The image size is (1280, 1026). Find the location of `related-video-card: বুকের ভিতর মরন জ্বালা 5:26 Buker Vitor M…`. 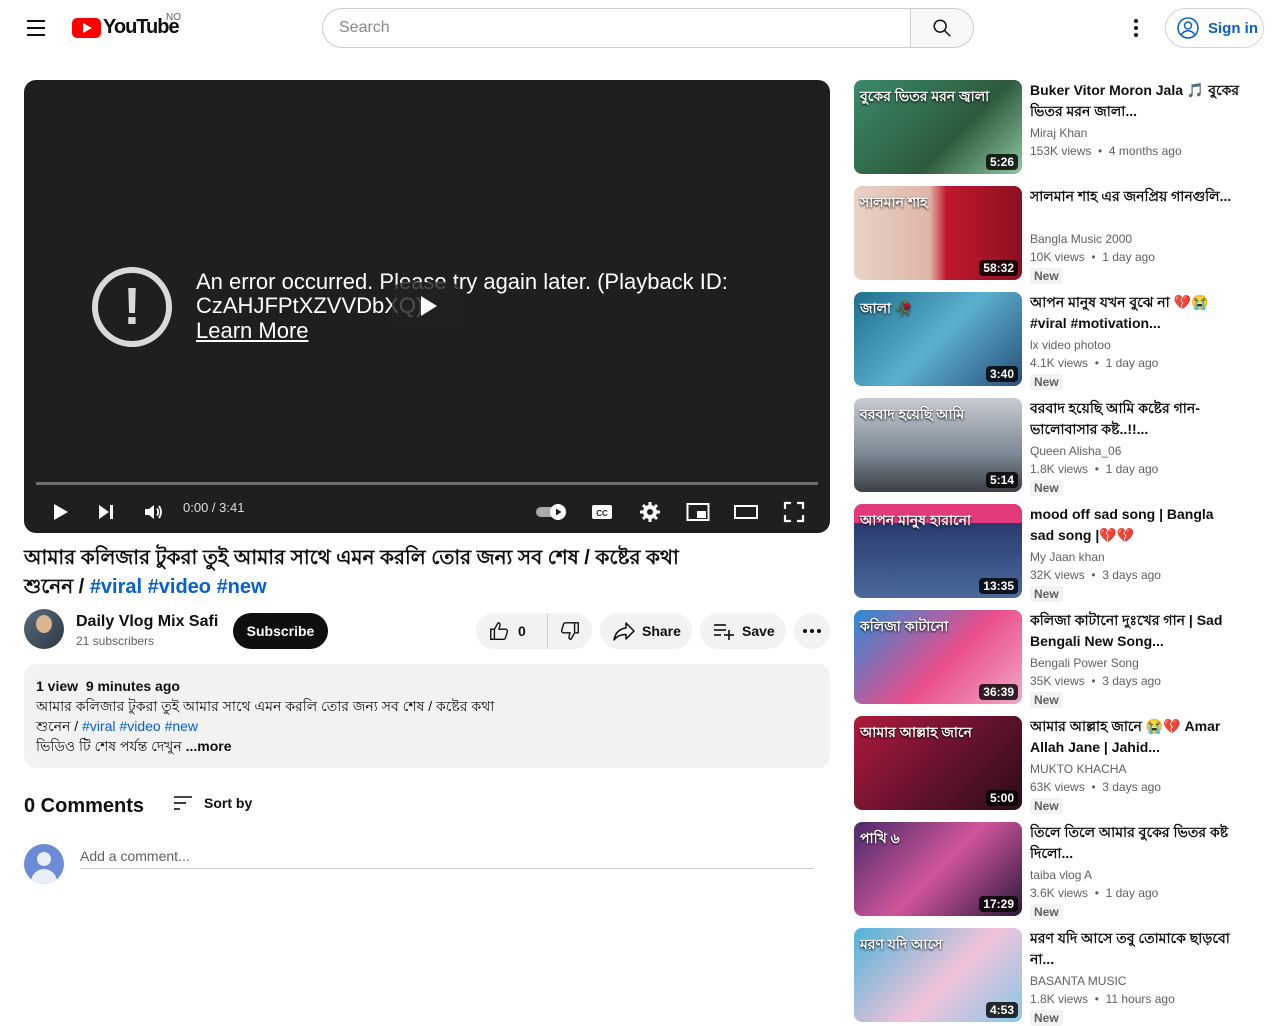

related-video-card: বুকের ভিতর মরন জ্বালা 5:26 Buker Vitor M… is located at coordinates (1054, 127).